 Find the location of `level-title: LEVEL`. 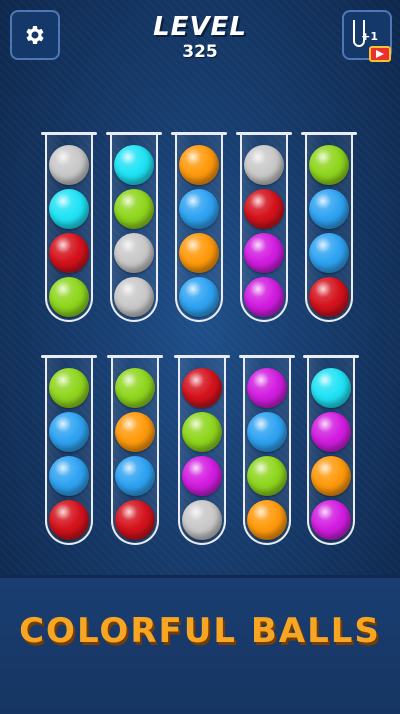

level-title: LEVEL is located at coordinates (200, 27).